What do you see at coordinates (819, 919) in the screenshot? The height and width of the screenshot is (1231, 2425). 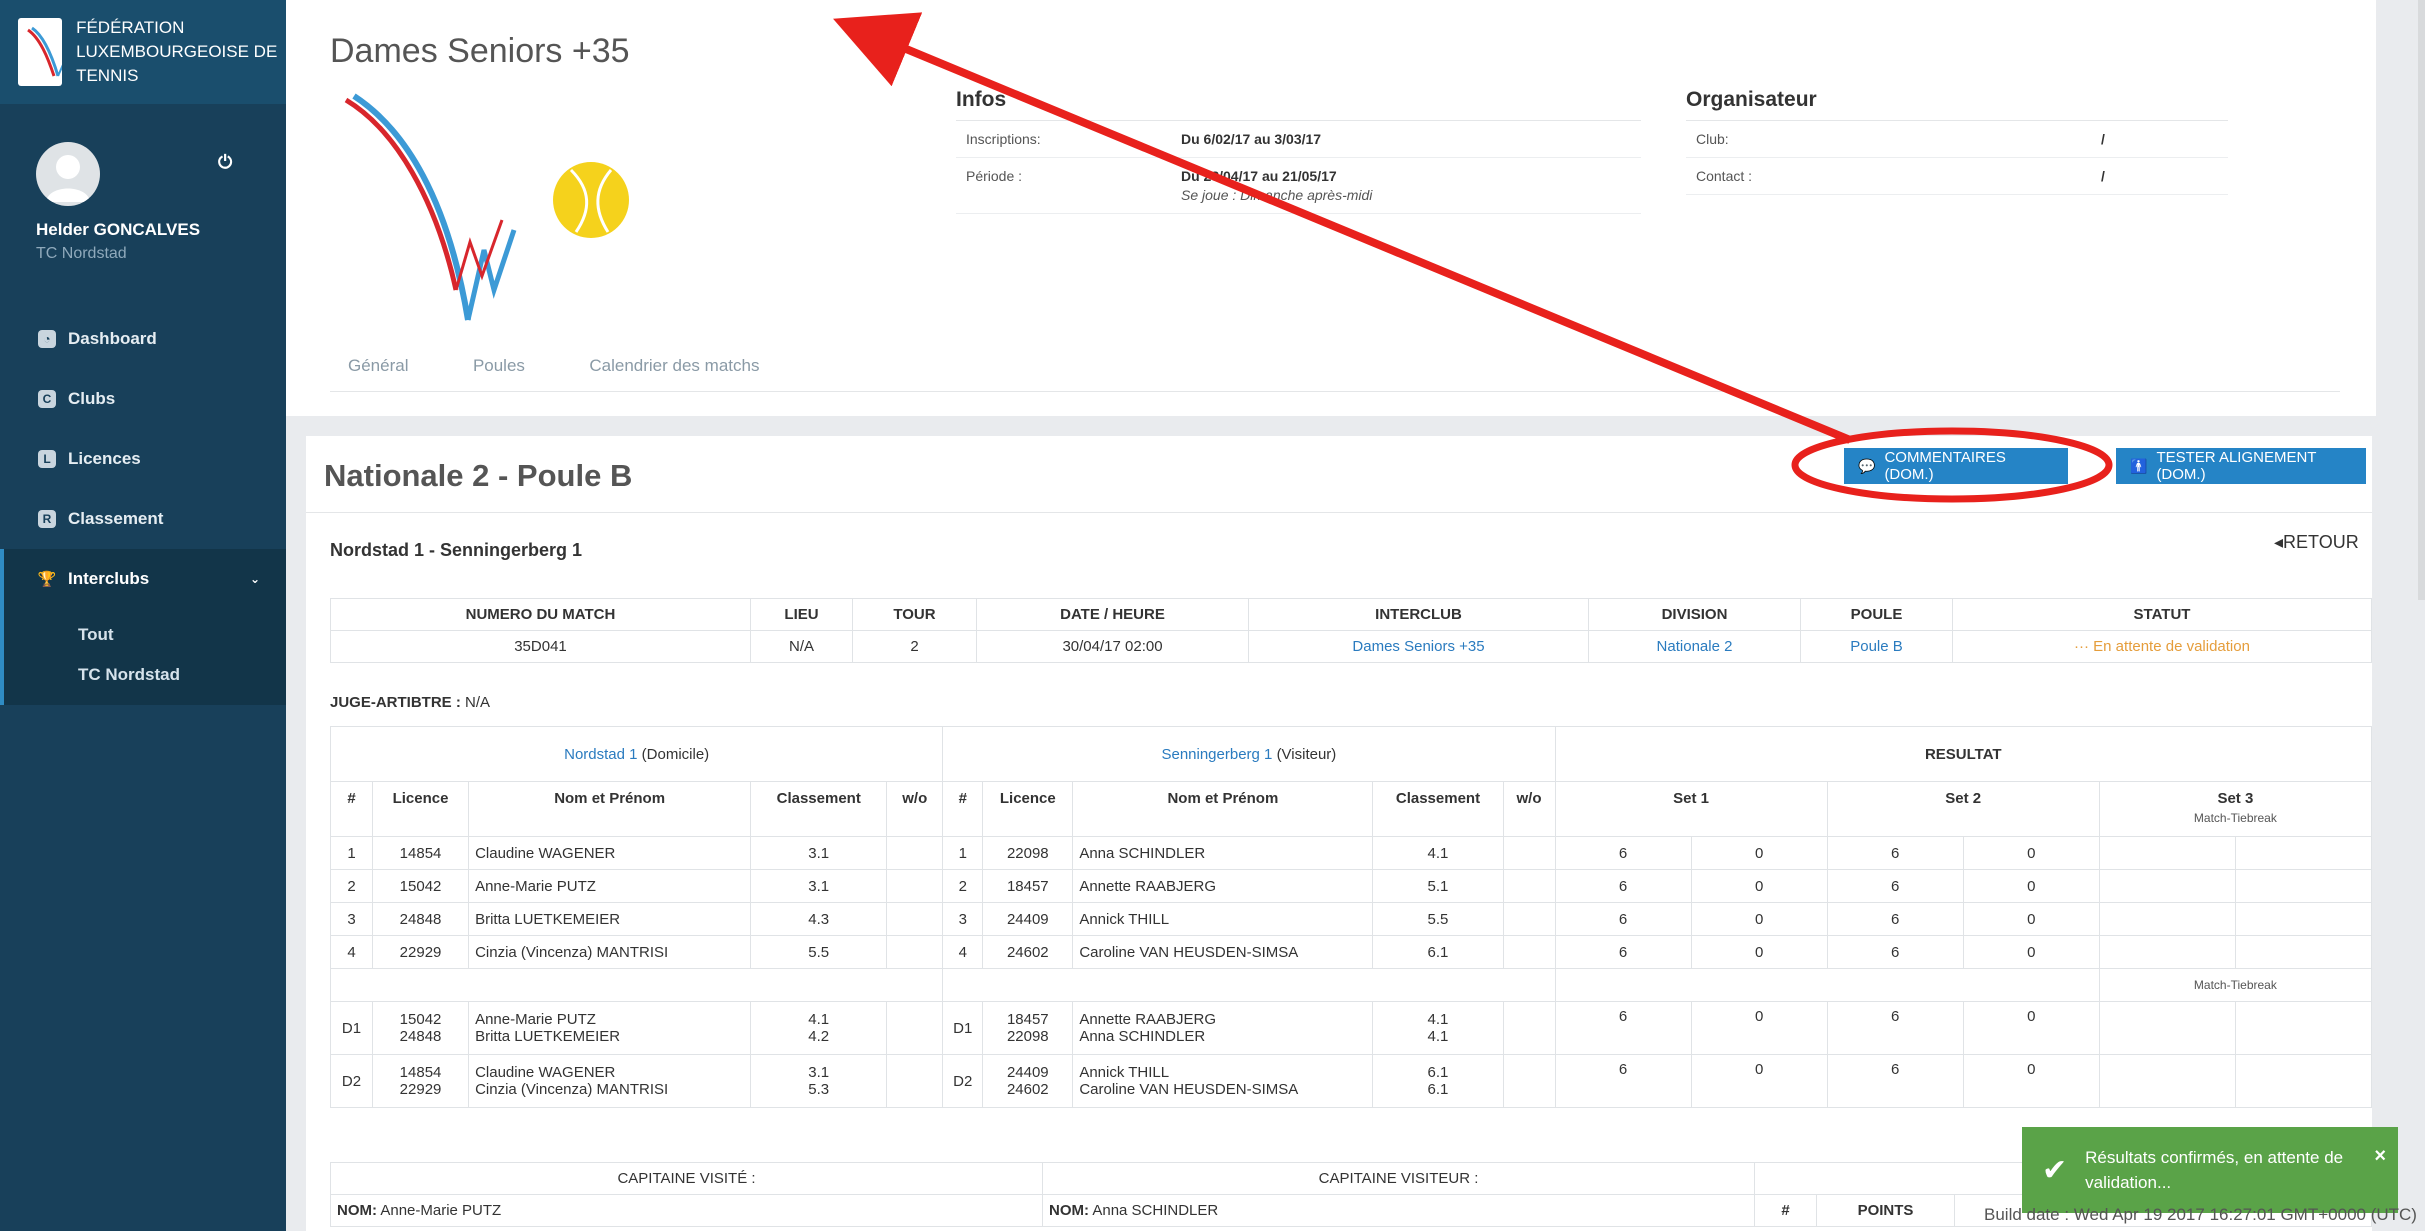 I see `home-classement: 4.3` at bounding box center [819, 919].